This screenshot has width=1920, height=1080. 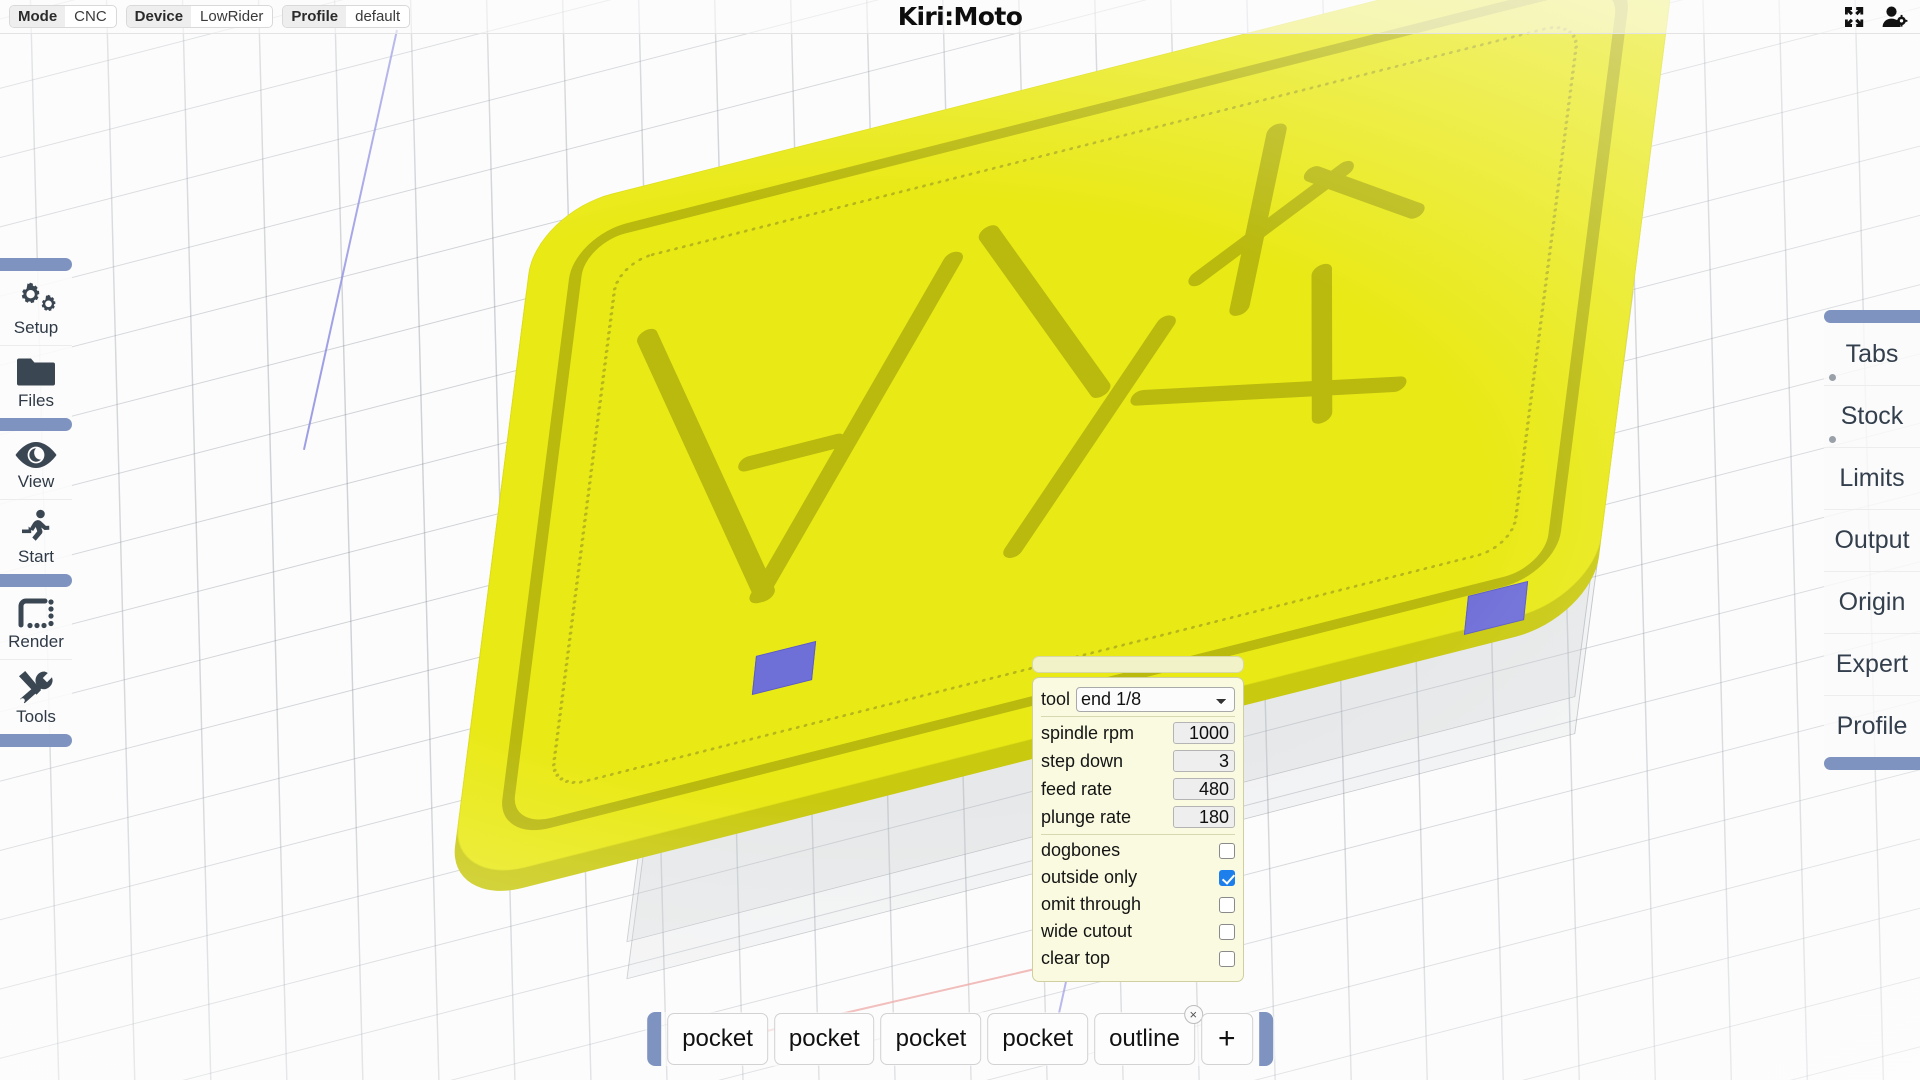 I want to click on sidebar-item-tabs: Tabs, so click(x=1872, y=354).